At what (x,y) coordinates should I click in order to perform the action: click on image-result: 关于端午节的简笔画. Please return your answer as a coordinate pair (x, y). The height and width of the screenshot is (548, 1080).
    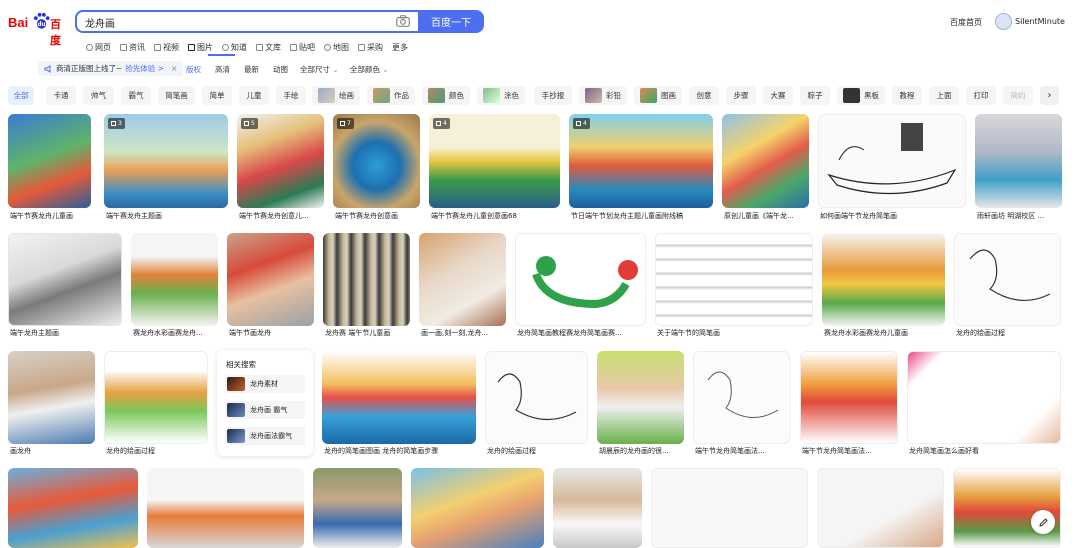
    Looking at the image, I should click on (734, 286).